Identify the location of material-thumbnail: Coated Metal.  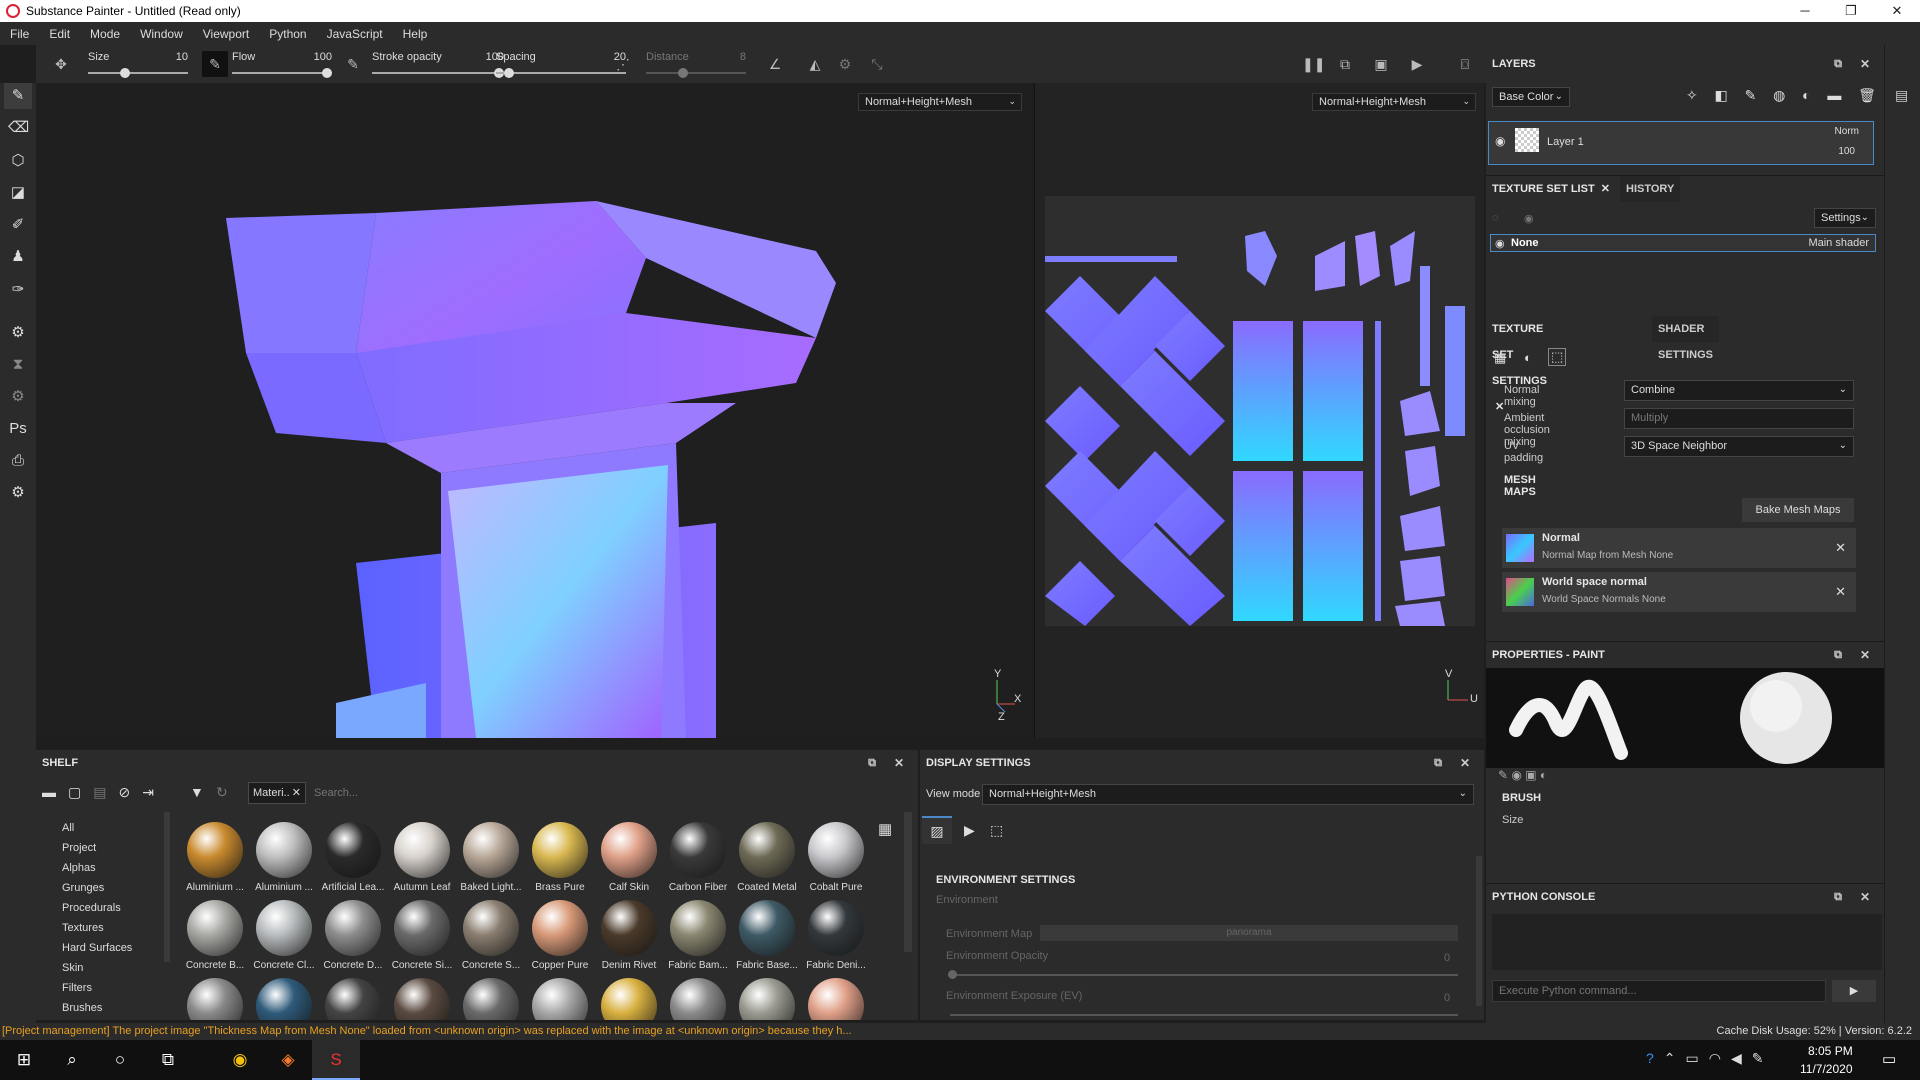
(767, 858).